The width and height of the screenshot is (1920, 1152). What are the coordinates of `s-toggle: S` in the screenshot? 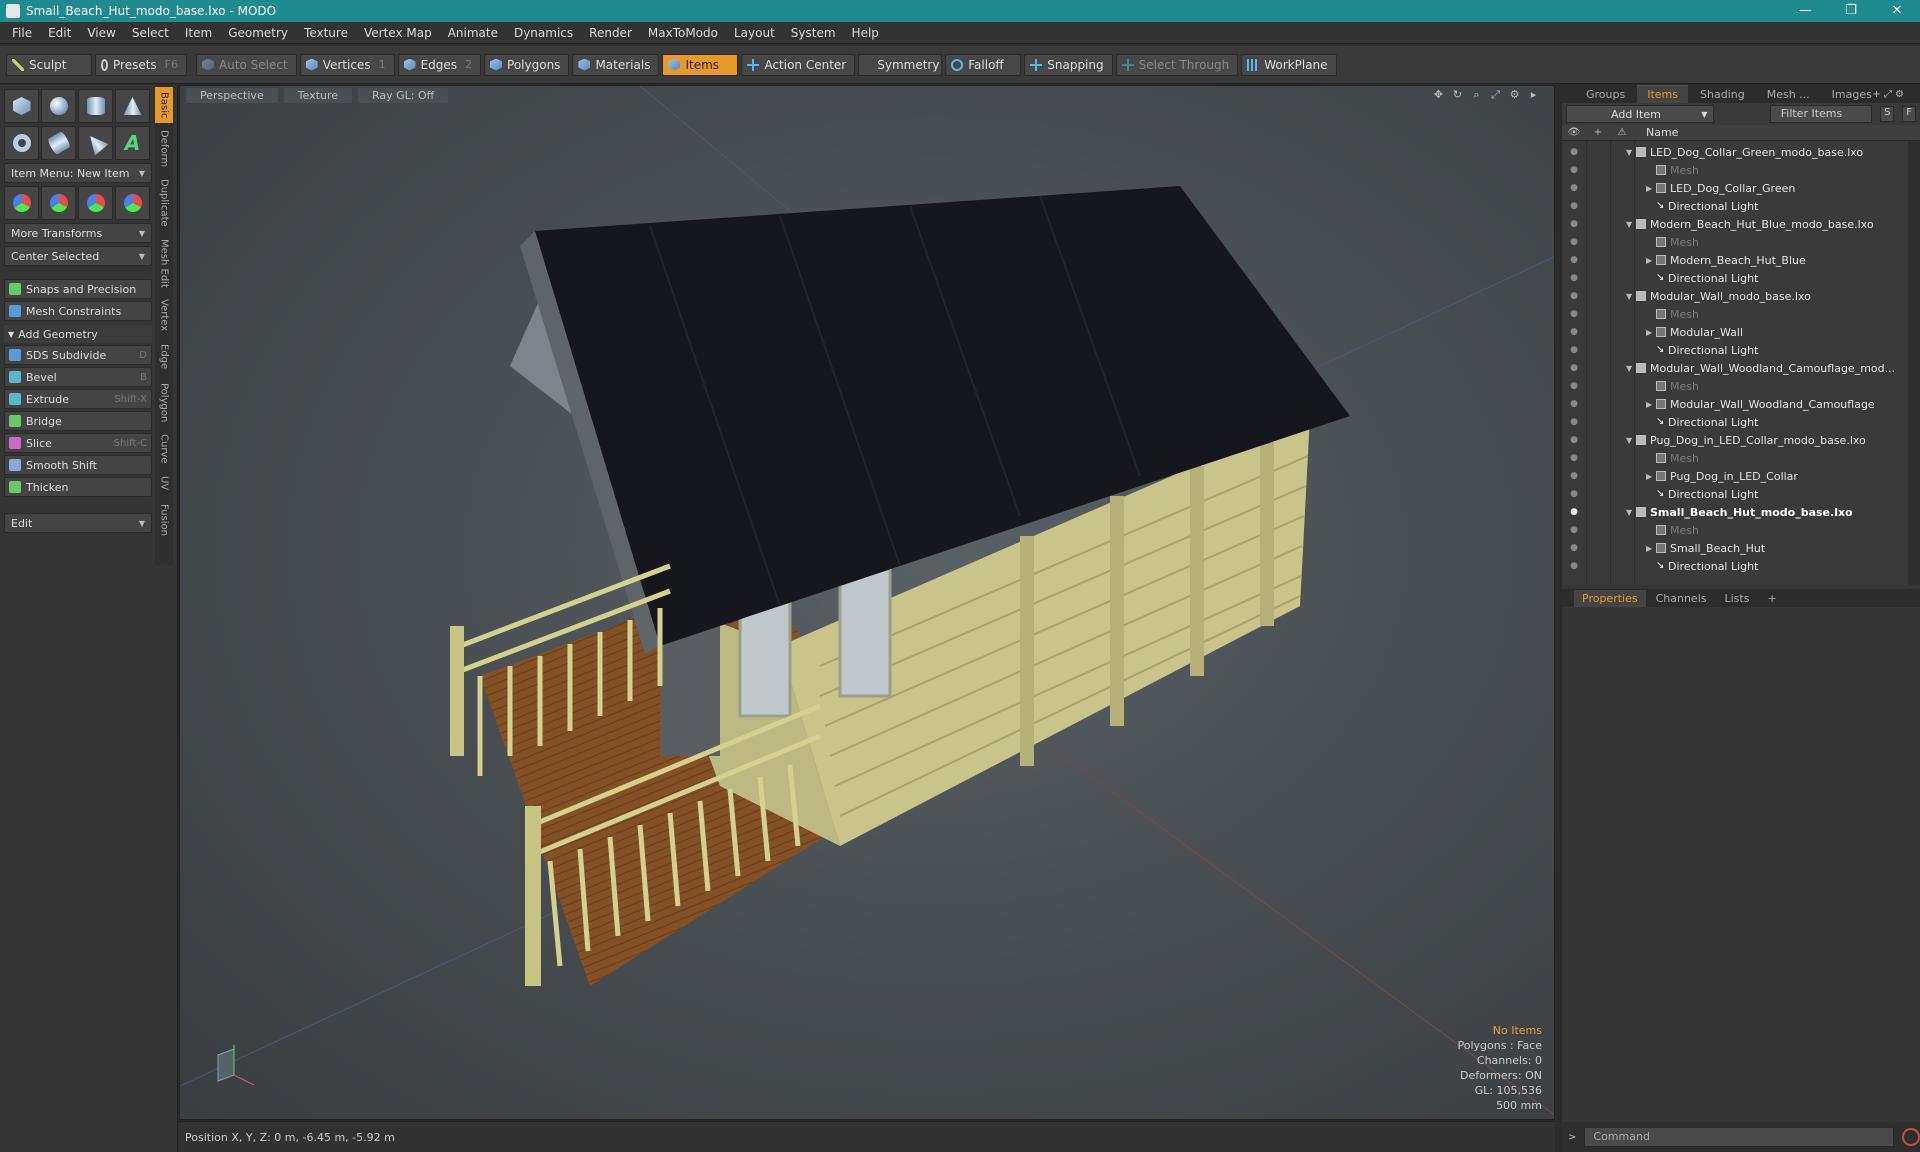 It's located at (1887, 114).